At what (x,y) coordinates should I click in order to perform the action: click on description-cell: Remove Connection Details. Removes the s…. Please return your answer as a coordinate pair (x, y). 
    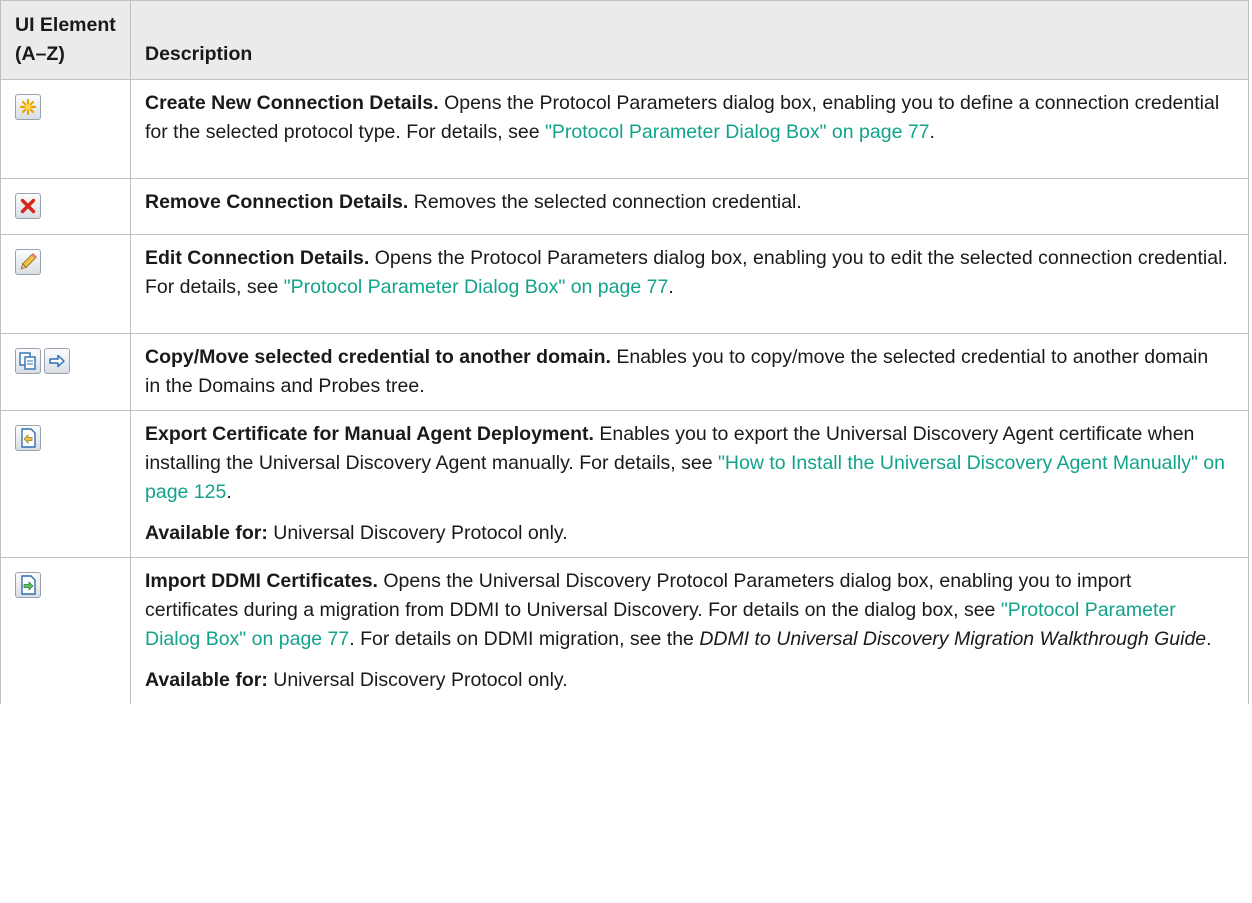
    Looking at the image, I should click on (689, 206).